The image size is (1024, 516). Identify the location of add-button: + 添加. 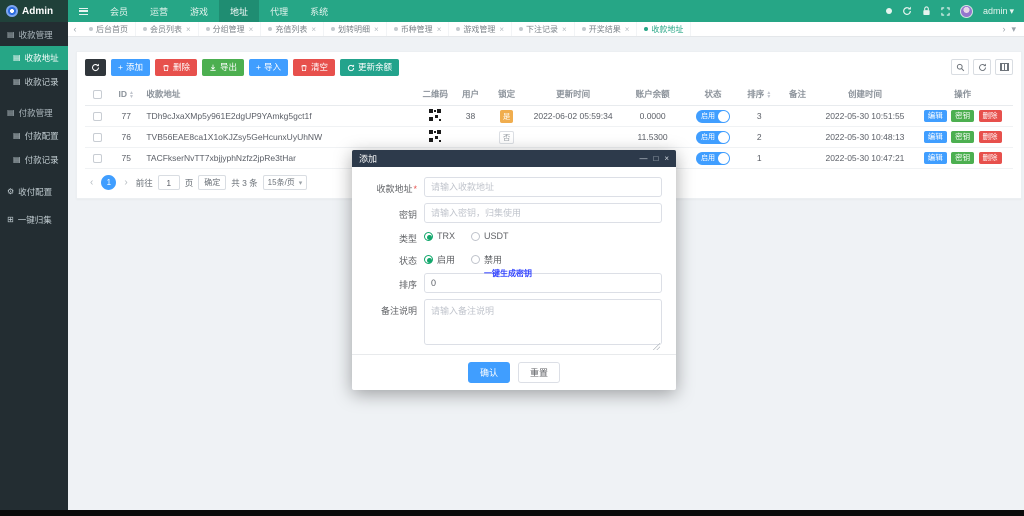
(130, 67).